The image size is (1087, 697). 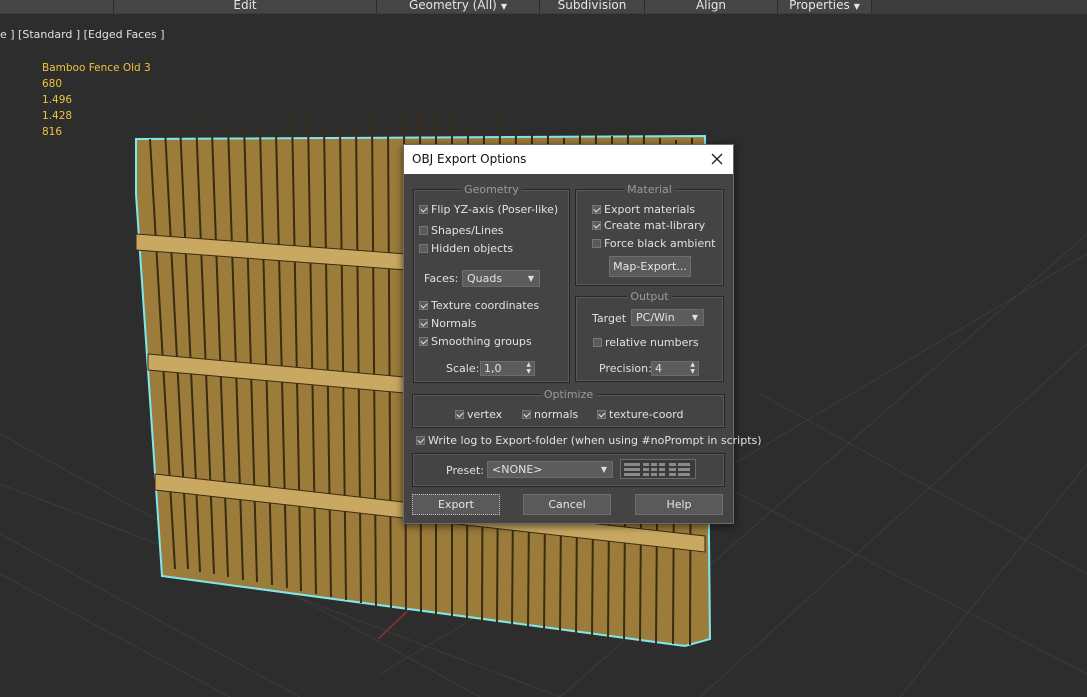 I want to click on smoothing-groups-label: Smoothing groups, so click(x=481, y=341).